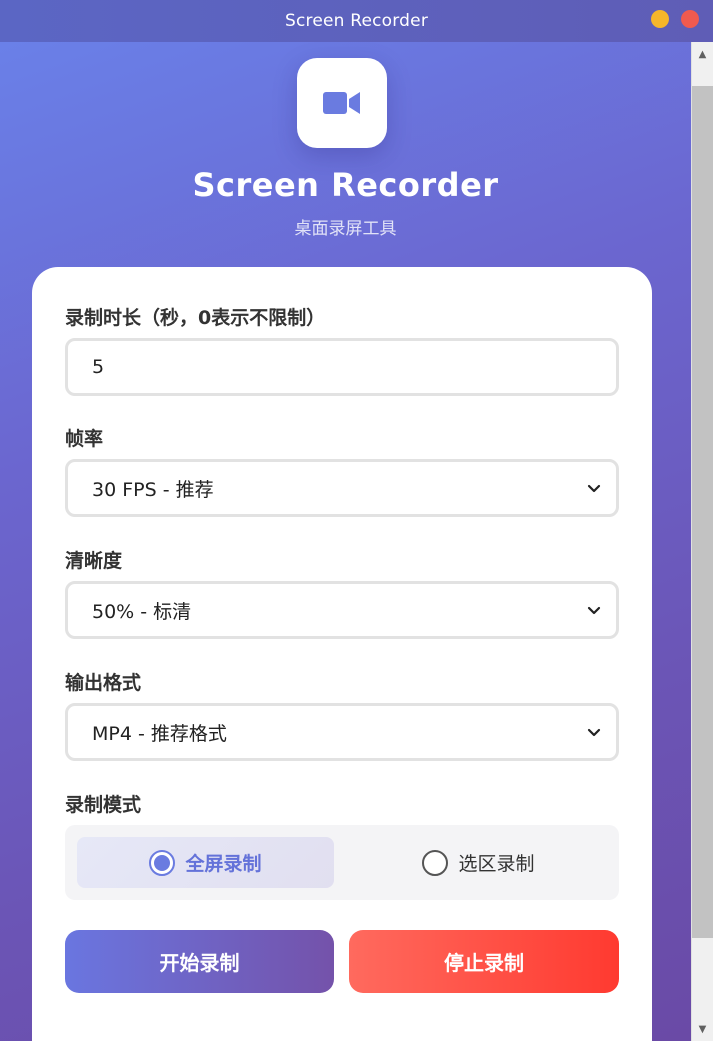 The image size is (713, 1041). I want to click on record-mode-group: 全屏录制 选区录制, so click(342, 862).